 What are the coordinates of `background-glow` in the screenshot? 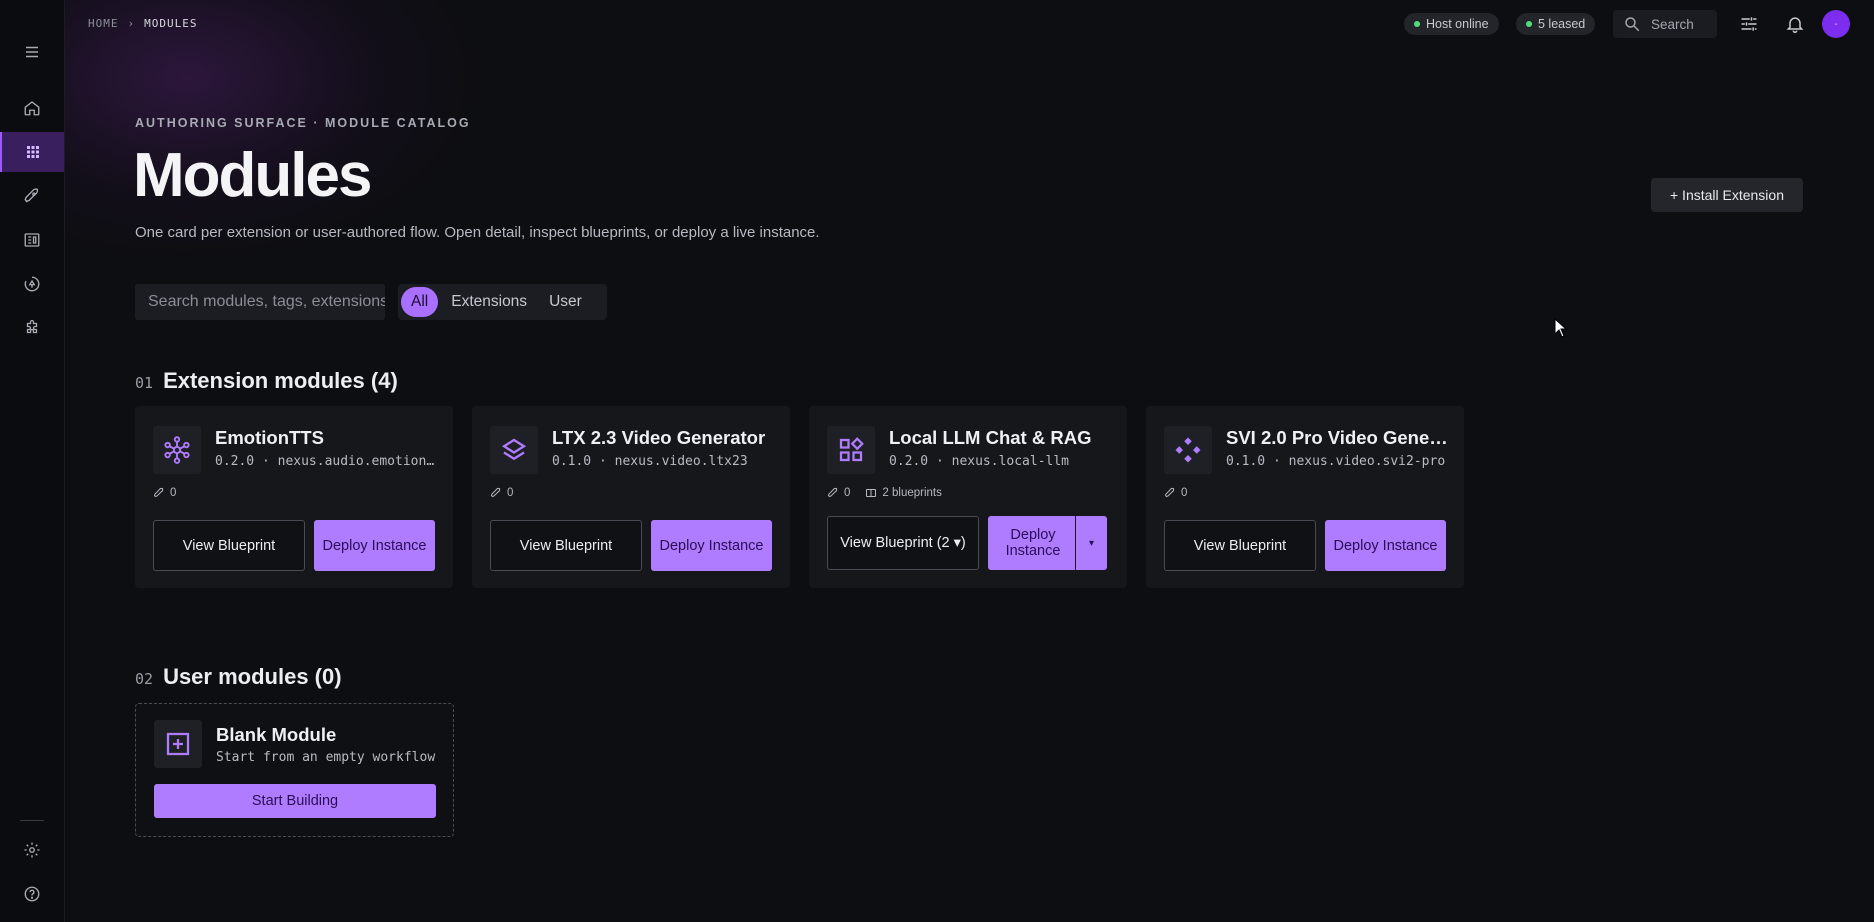 It's located at (270, 130).